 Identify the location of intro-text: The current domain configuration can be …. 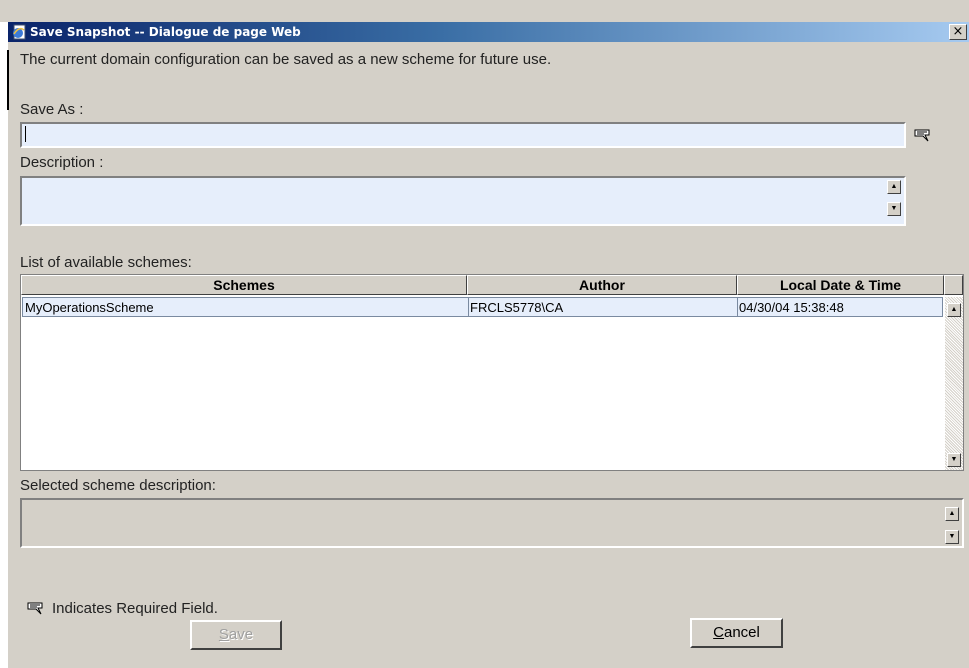
(286, 59).